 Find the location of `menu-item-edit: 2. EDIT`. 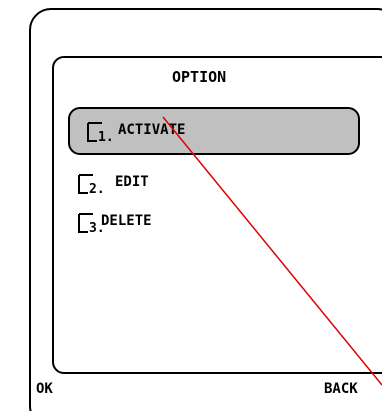

menu-item-edit: 2. EDIT is located at coordinates (168, 188).